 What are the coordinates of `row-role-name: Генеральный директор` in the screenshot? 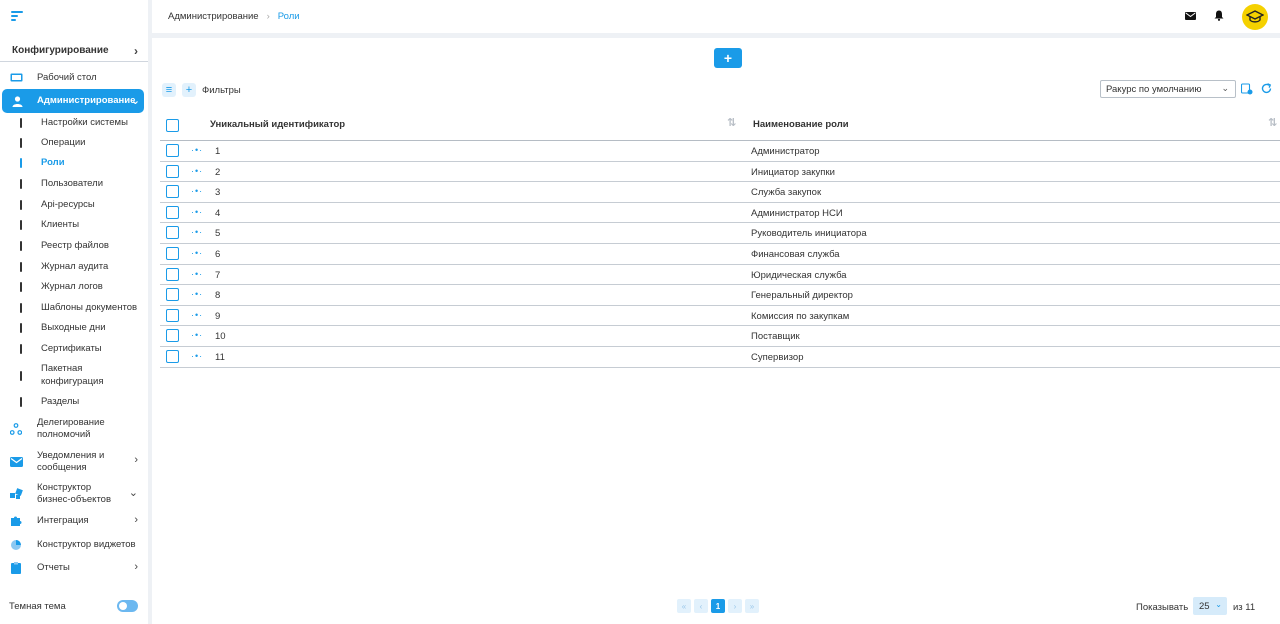 It's located at (802, 296).